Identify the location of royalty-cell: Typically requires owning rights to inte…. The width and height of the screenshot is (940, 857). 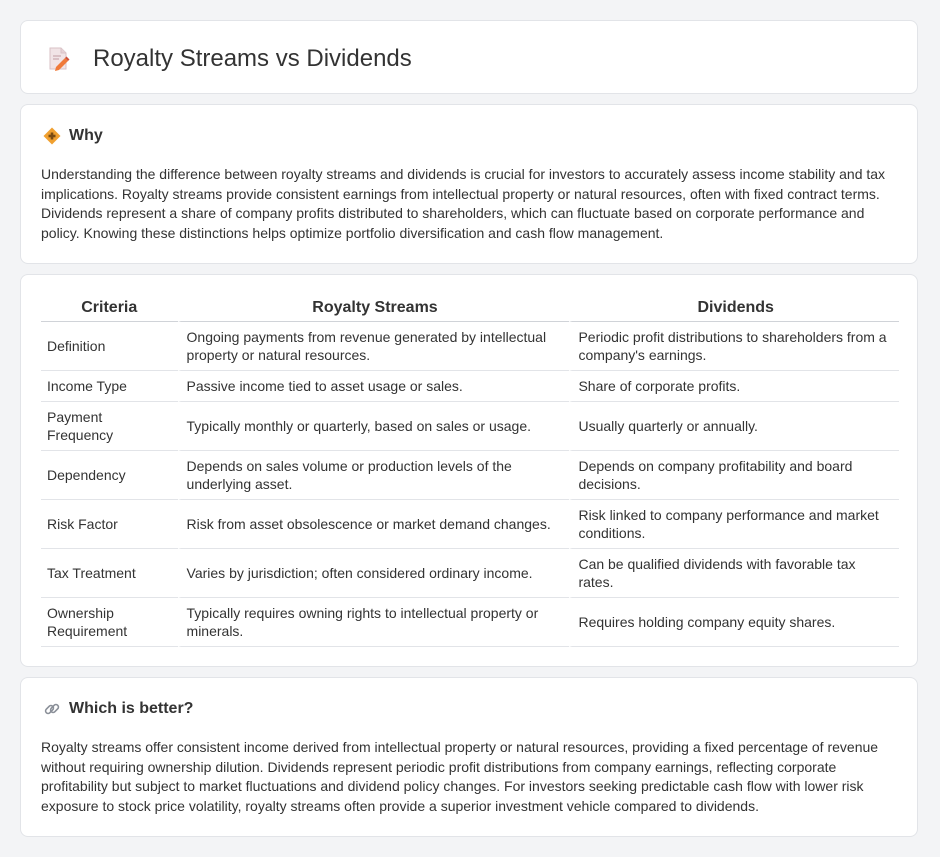
(373, 622).